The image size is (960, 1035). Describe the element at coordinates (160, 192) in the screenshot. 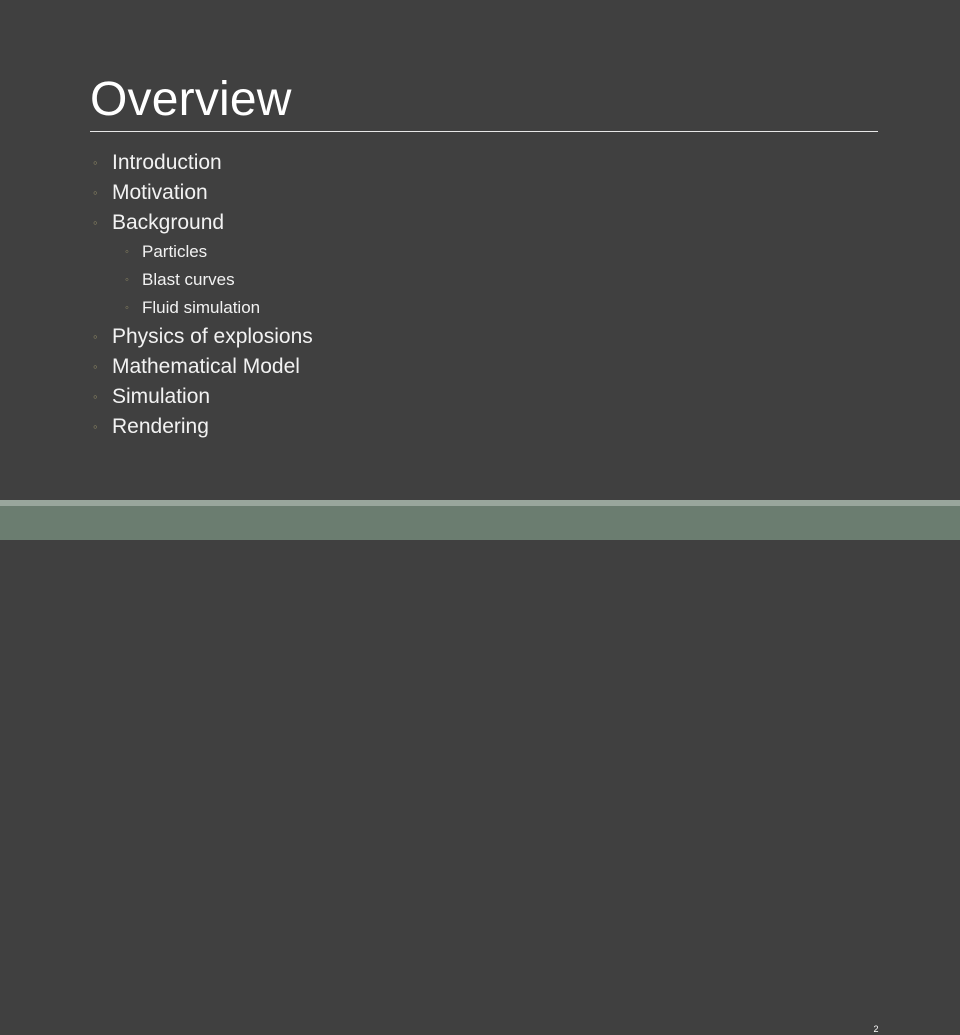

I see `list-item-label: Motivation` at that location.